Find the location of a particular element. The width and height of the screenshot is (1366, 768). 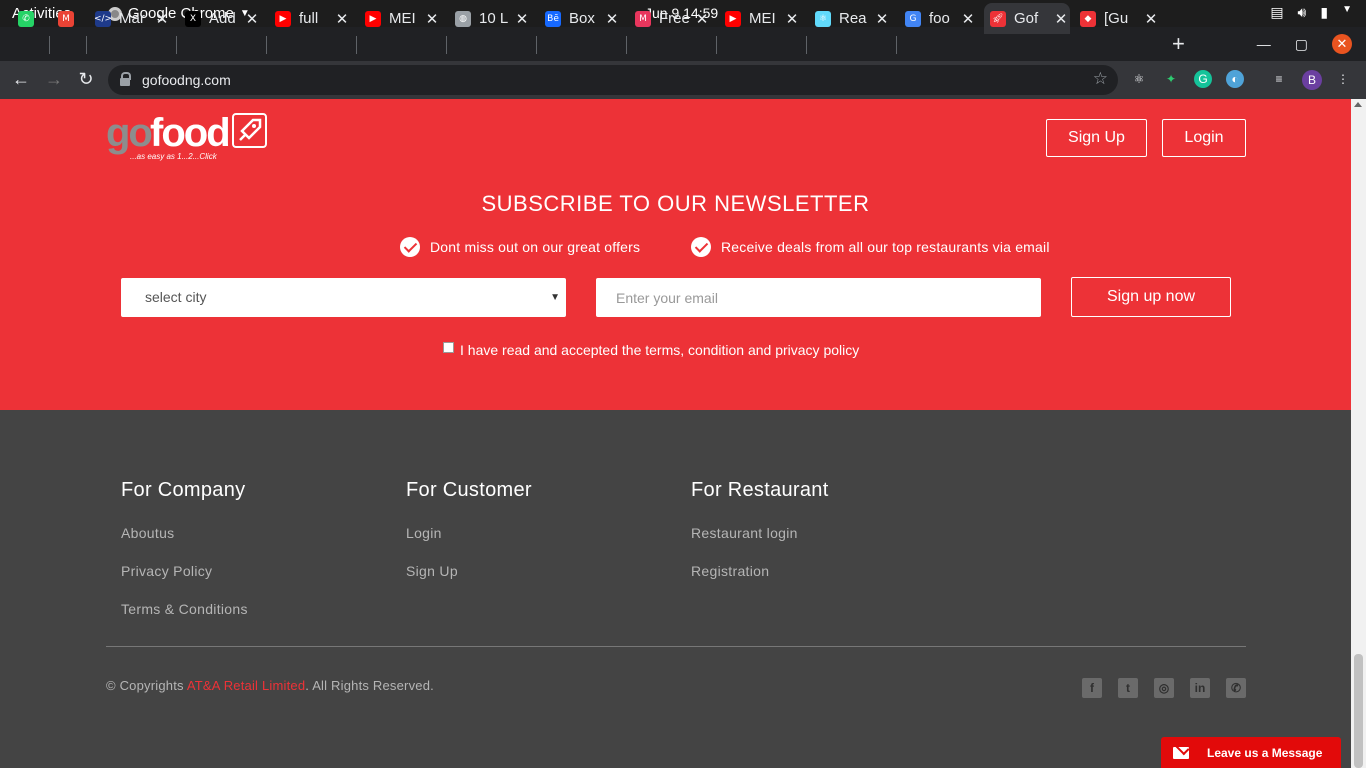

tab-title: Gof is located at coordinates (1026, 18).